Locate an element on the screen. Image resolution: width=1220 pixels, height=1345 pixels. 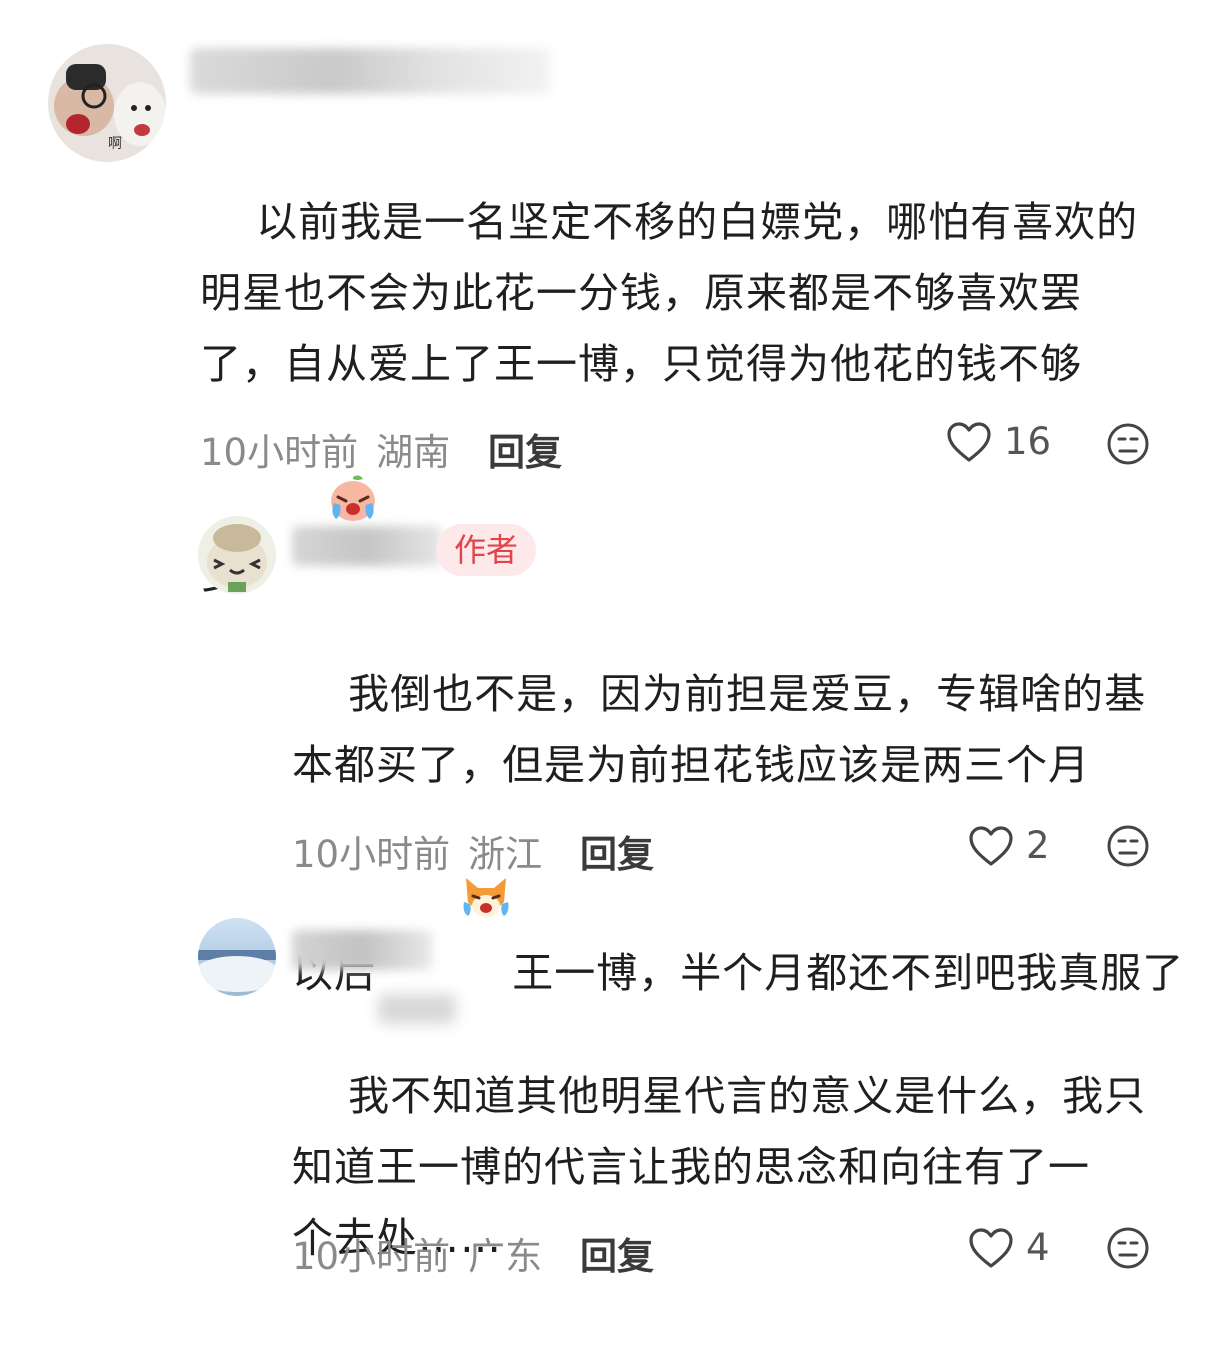
comment-meta: 10小时前 浙江 is located at coordinates (417, 851).